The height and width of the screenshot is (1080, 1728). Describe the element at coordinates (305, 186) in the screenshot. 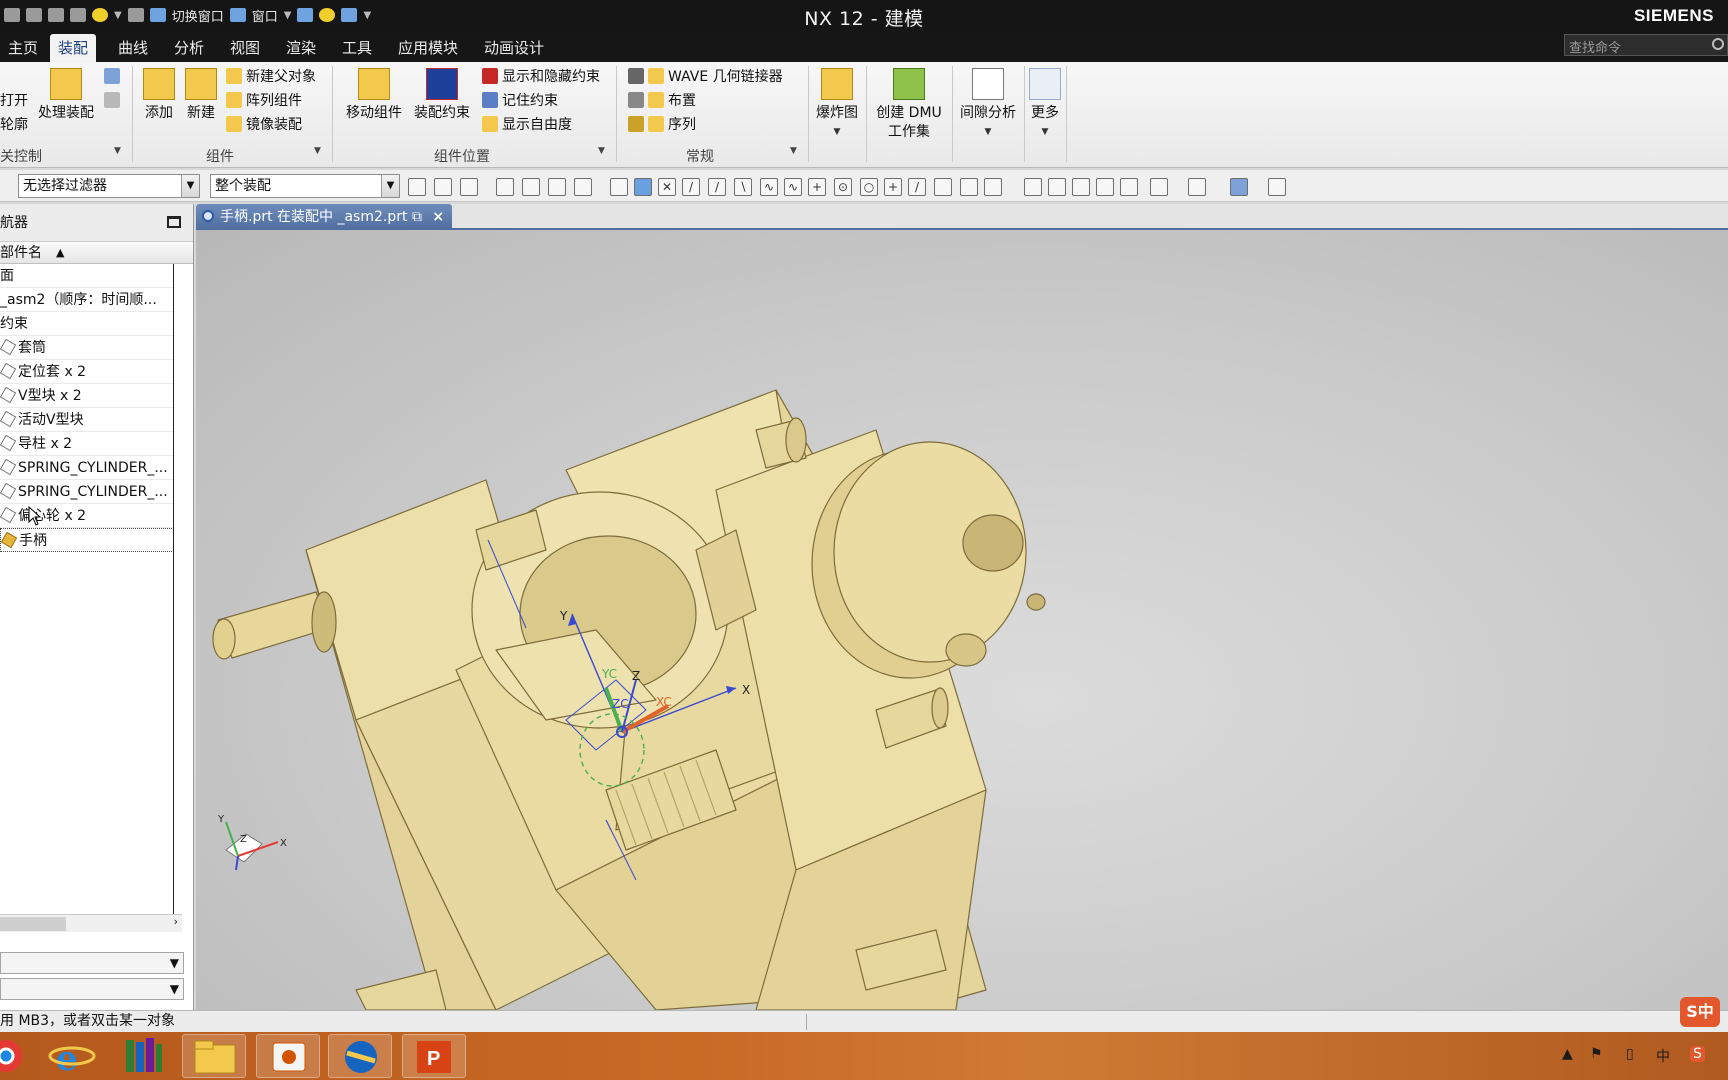

I see `selection-scope-select: 整个装配 ▼` at that location.